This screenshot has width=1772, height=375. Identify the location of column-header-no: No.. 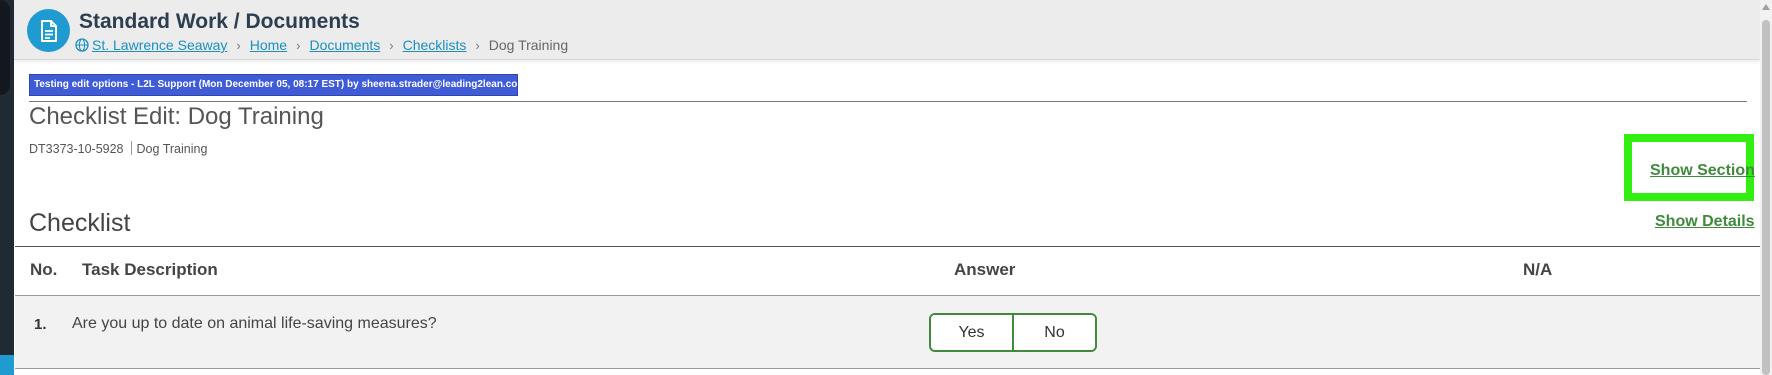
(44, 269).